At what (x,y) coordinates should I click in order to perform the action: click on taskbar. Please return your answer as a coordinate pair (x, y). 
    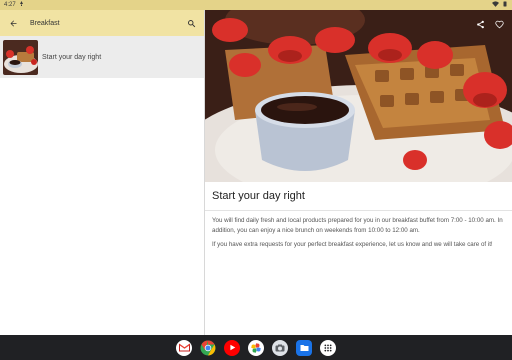
    Looking at the image, I should click on (256, 347).